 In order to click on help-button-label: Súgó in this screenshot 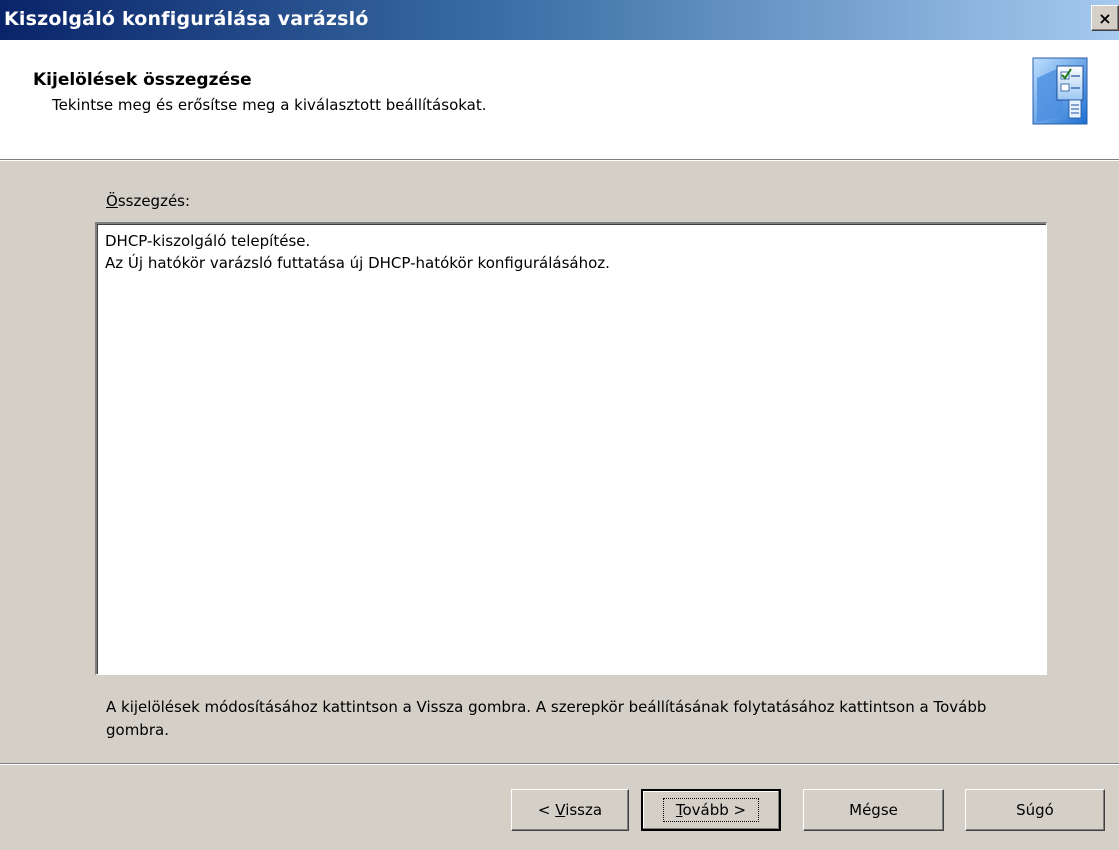, I will do `click(1035, 810)`.